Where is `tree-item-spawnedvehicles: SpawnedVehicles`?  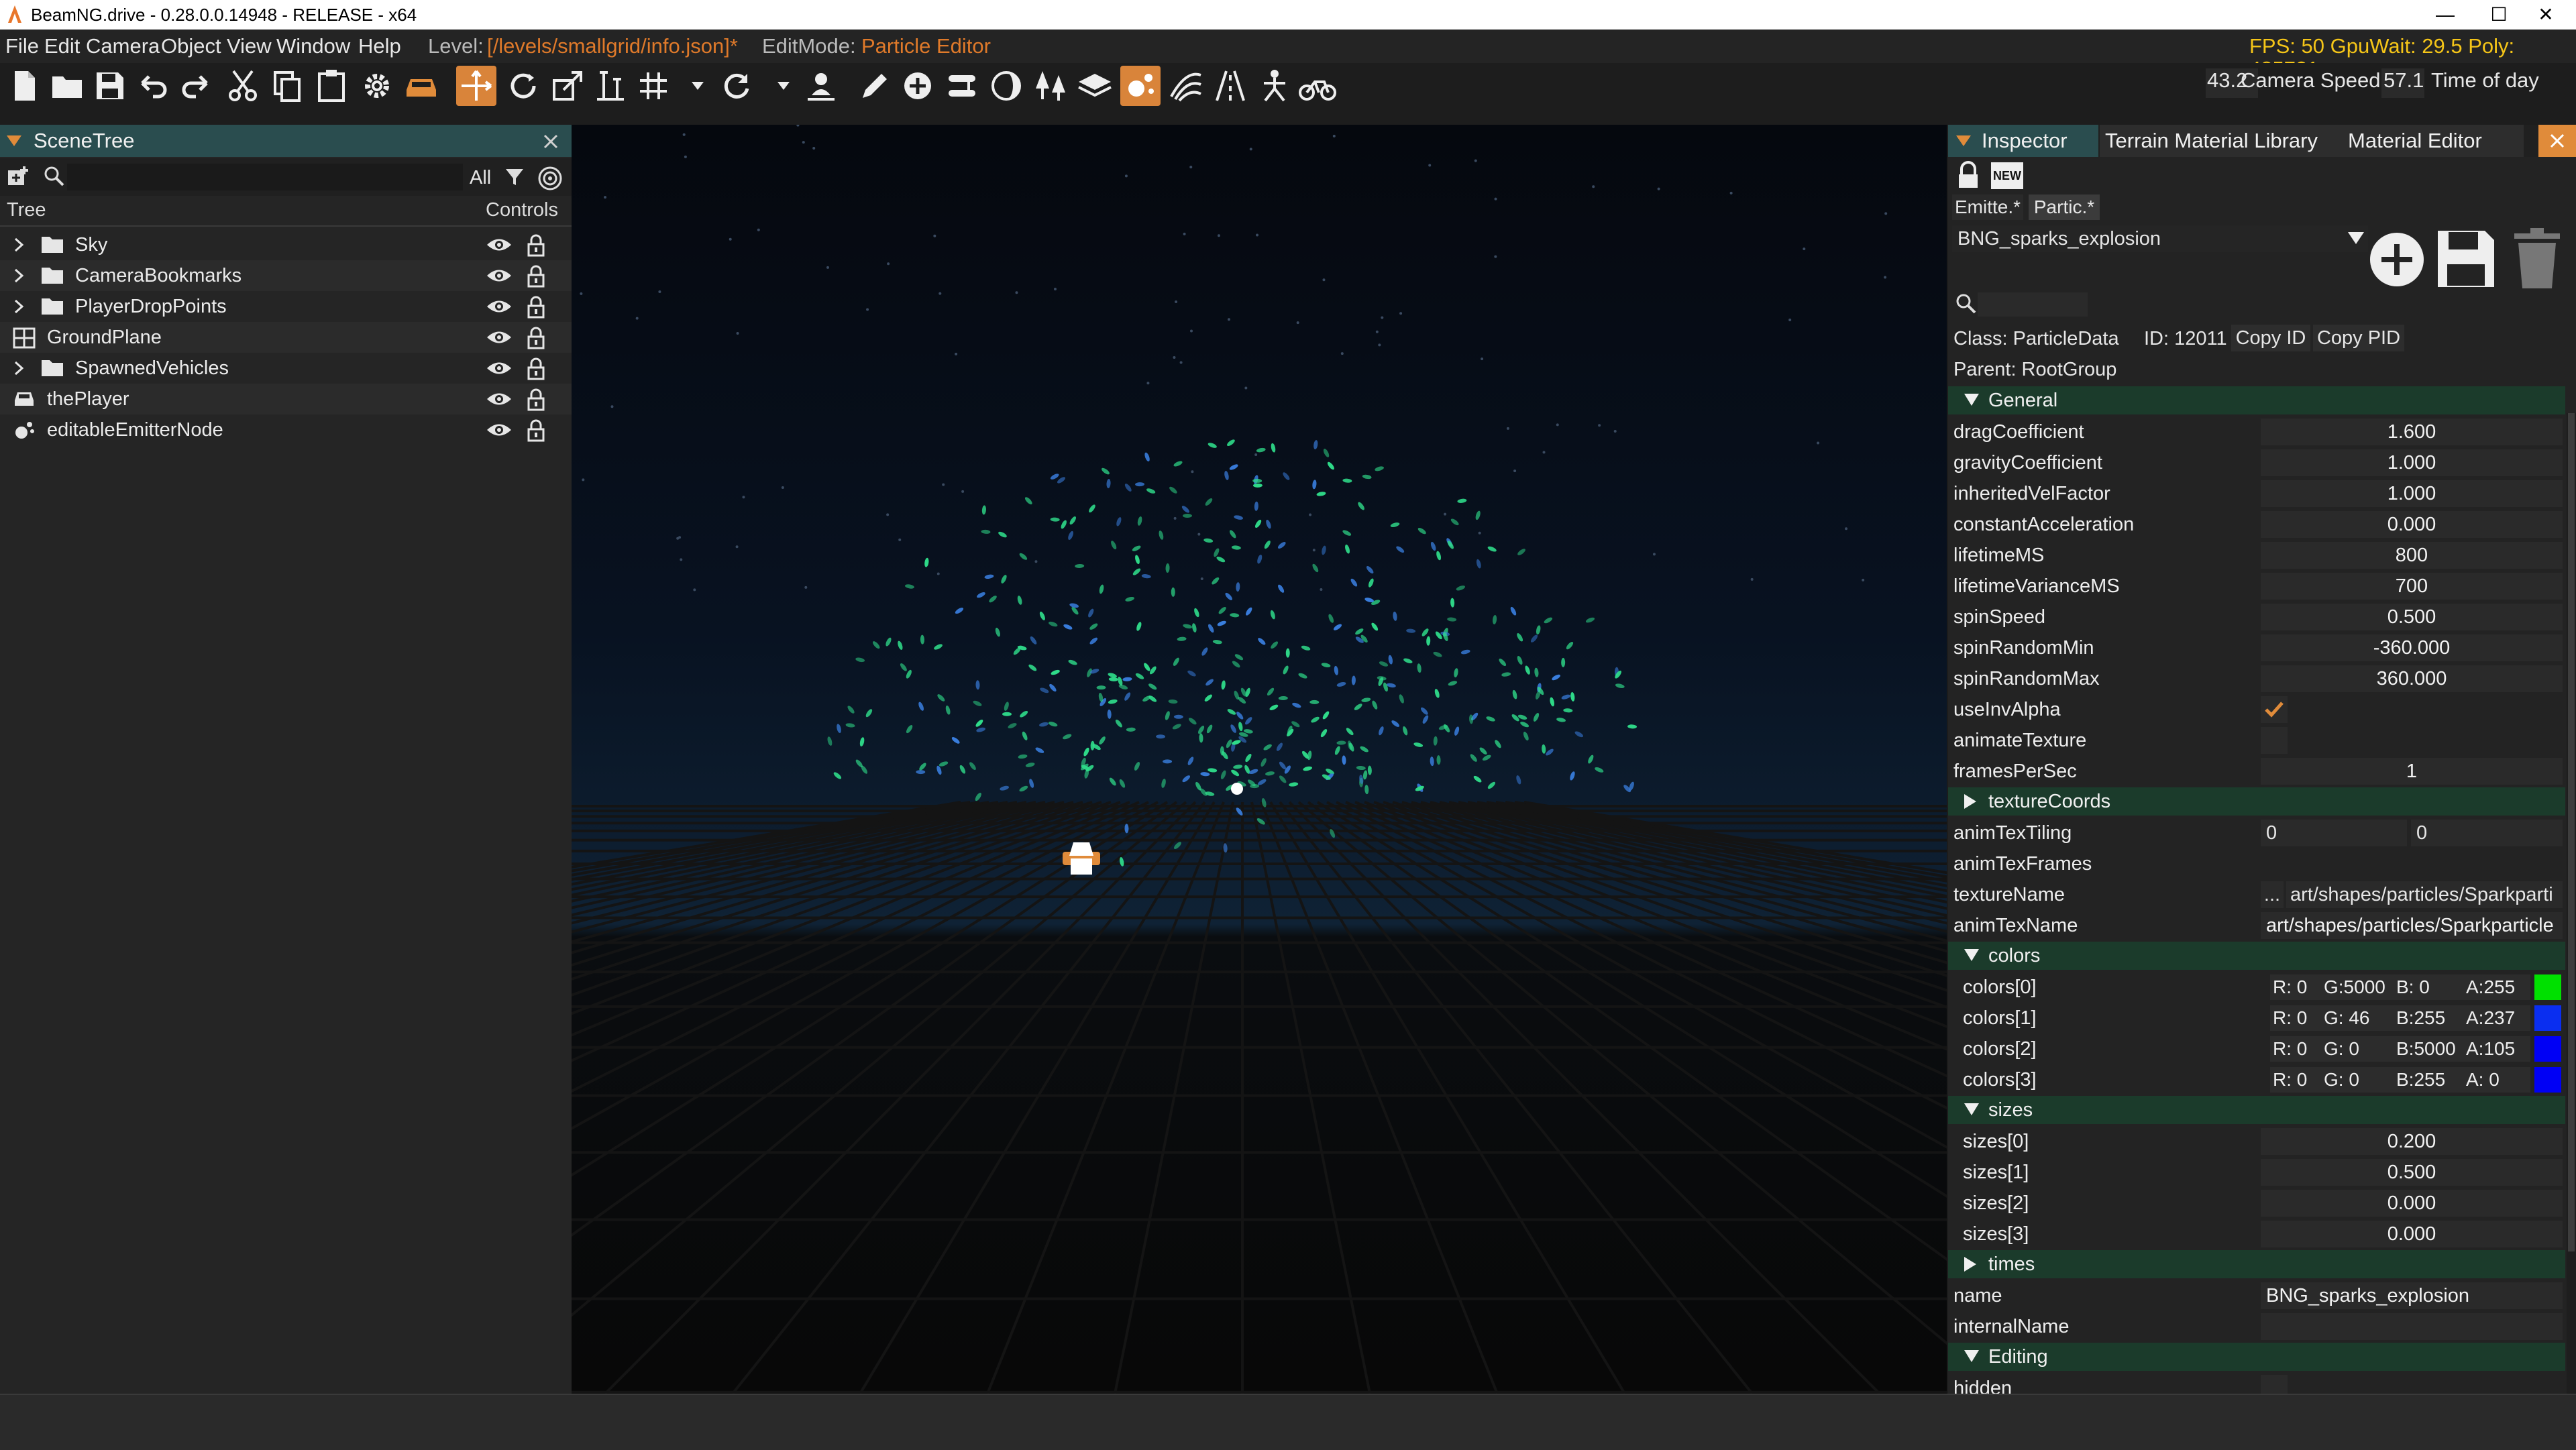
tree-item-spawnedvehicles: SpawnedVehicles is located at coordinates (286, 368).